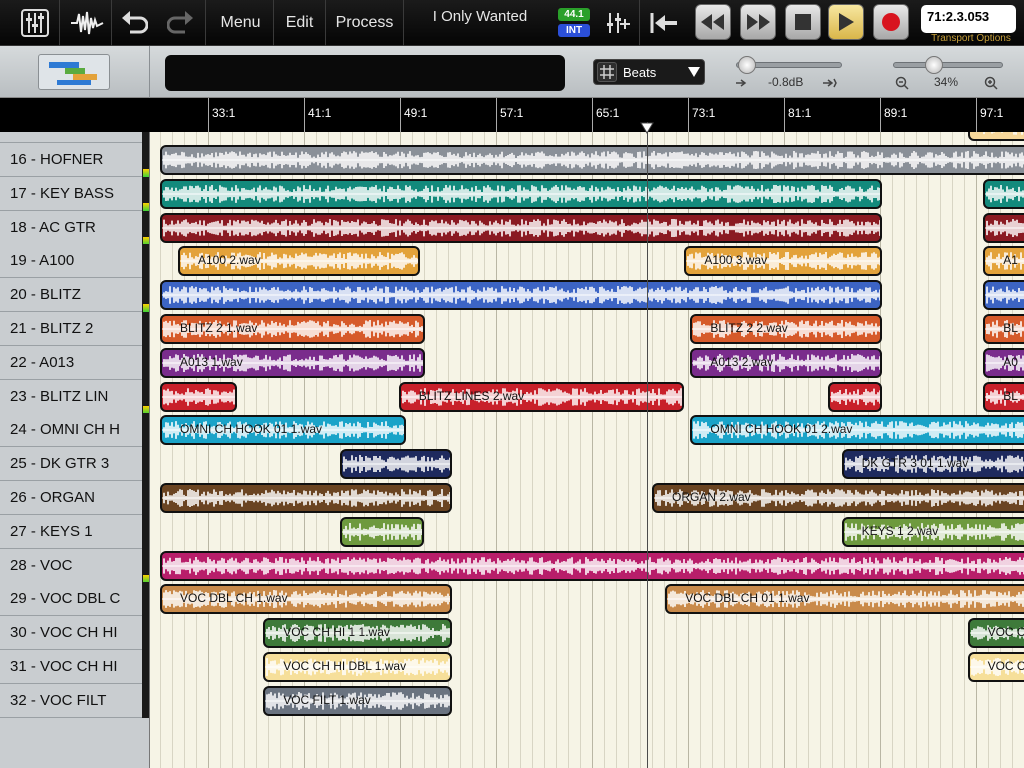 The height and width of the screenshot is (768, 1024). Describe the element at coordinates (134, 23) in the screenshot. I see `undo-icon` at that location.